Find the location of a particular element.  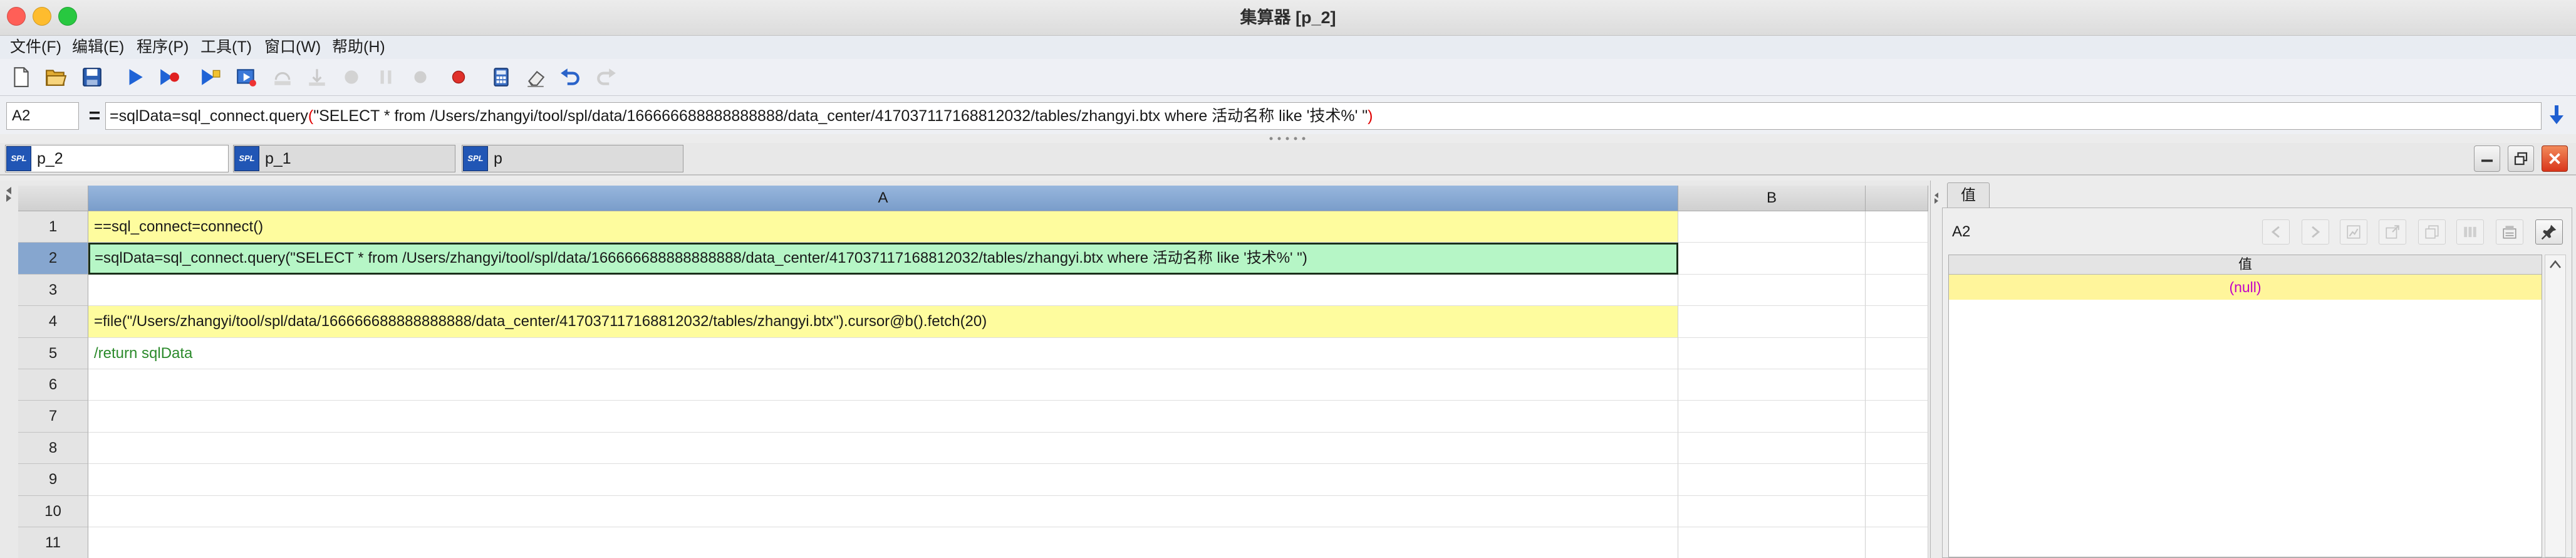

suspend-icon is located at coordinates (351, 77).